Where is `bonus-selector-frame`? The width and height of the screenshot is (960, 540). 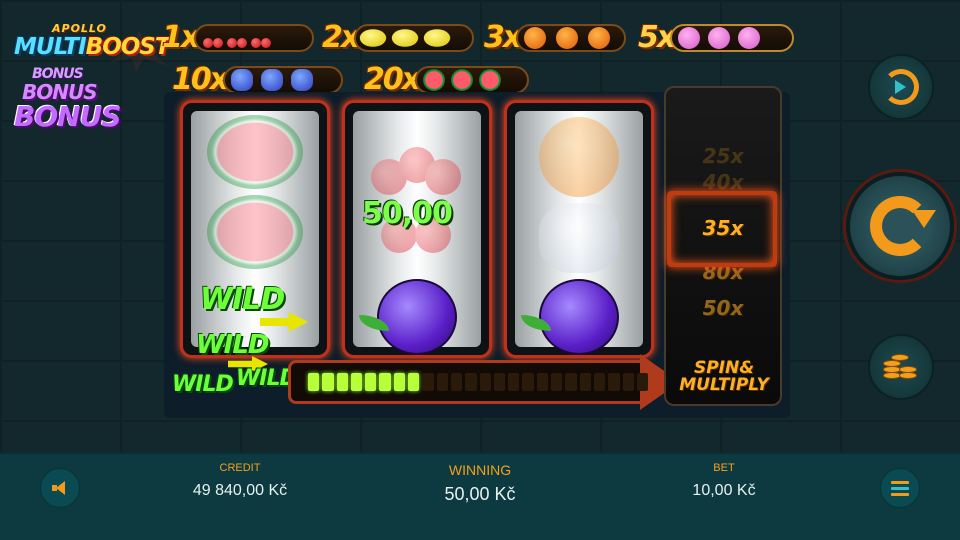 bonus-selector-frame is located at coordinates (722, 229).